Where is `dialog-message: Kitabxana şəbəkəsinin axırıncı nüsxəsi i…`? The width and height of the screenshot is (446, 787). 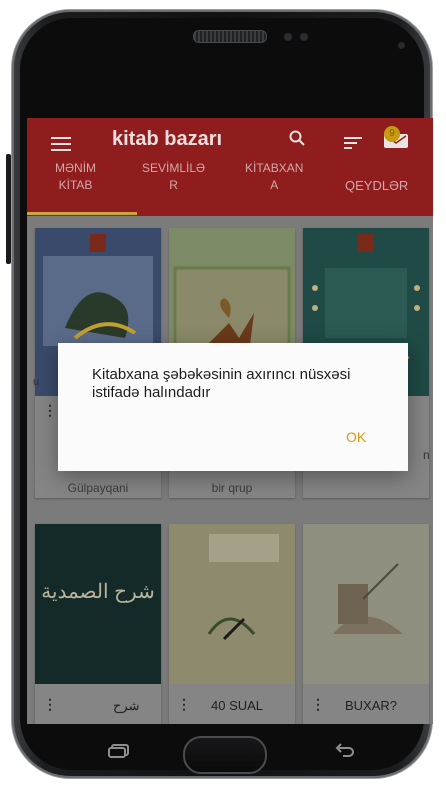 dialog-message: Kitabxana şəbəkəsinin axırıncı nüsxəsi i… is located at coordinates (221, 383).